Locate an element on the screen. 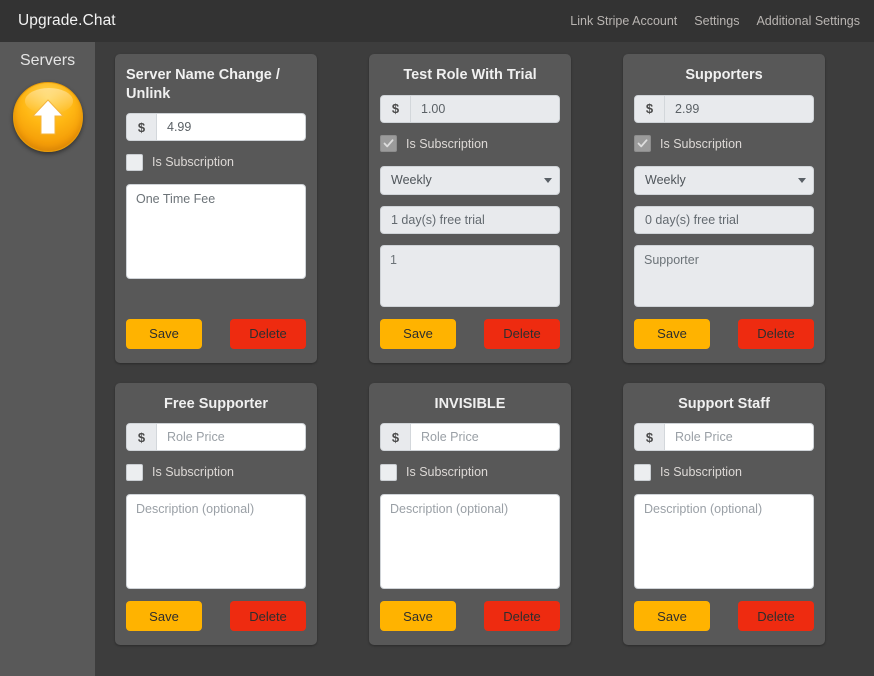  server-avatar-button is located at coordinates (47, 117).